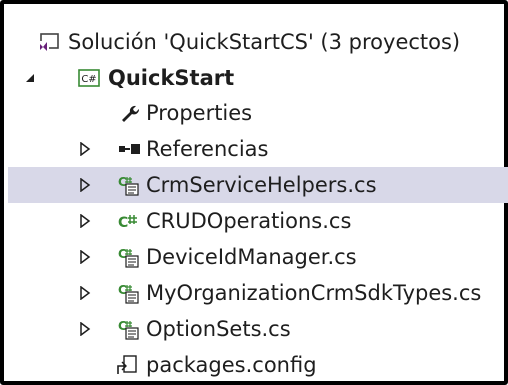 Image resolution: width=508 pixels, height=385 pixels. What do you see at coordinates (129, 149) in the screenshot?
I see `references-icon` at bounding box center [129, 149].